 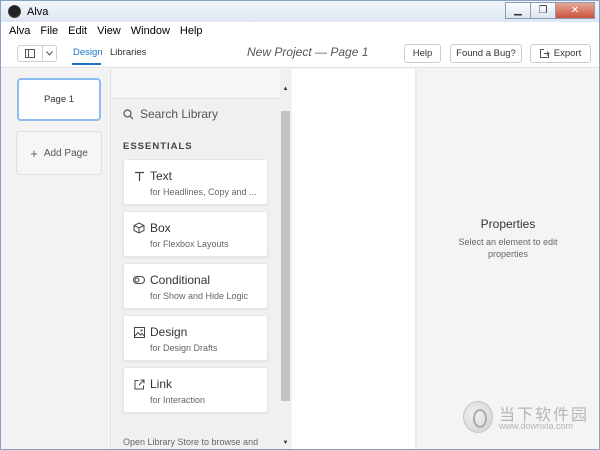 What do you see at coordinates (528, 419) in the screenshot?
I see `watermark: 当下软件园 www.downxia.com` at bounding box center [528, 419].